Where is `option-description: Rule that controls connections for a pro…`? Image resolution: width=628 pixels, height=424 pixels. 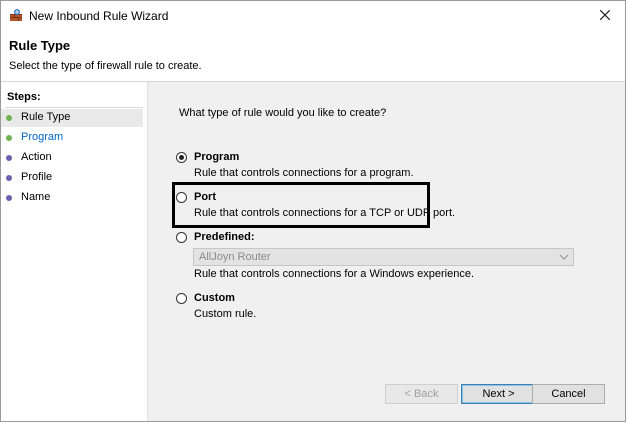 option-description: Rule that controls connections for a pro… is located at coordinates (304, 173).